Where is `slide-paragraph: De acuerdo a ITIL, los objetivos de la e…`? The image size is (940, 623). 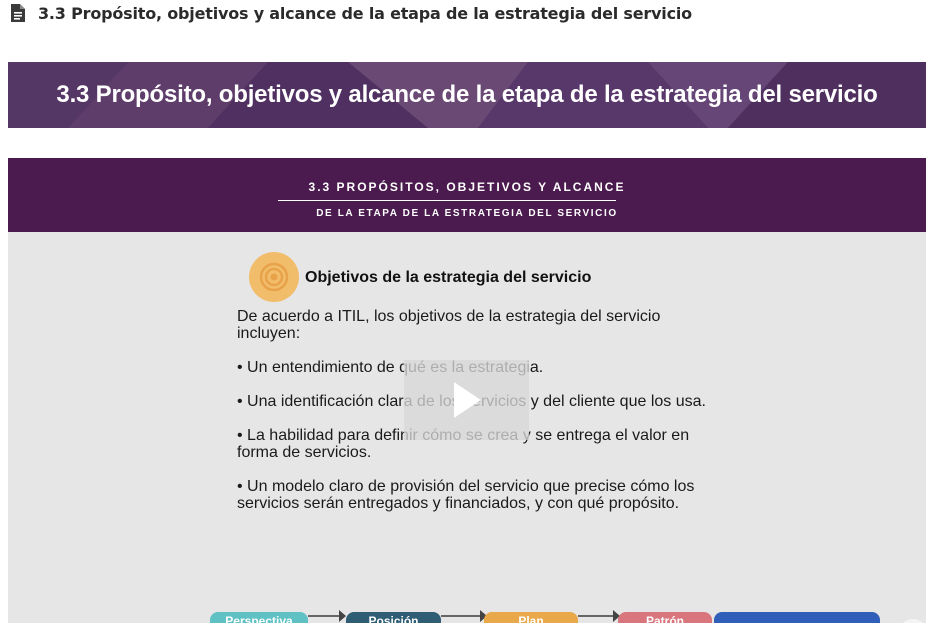 slide-paragraph: De acuerdo a ITIL, los objetivos de la e… is located at coordinates (449, 325).